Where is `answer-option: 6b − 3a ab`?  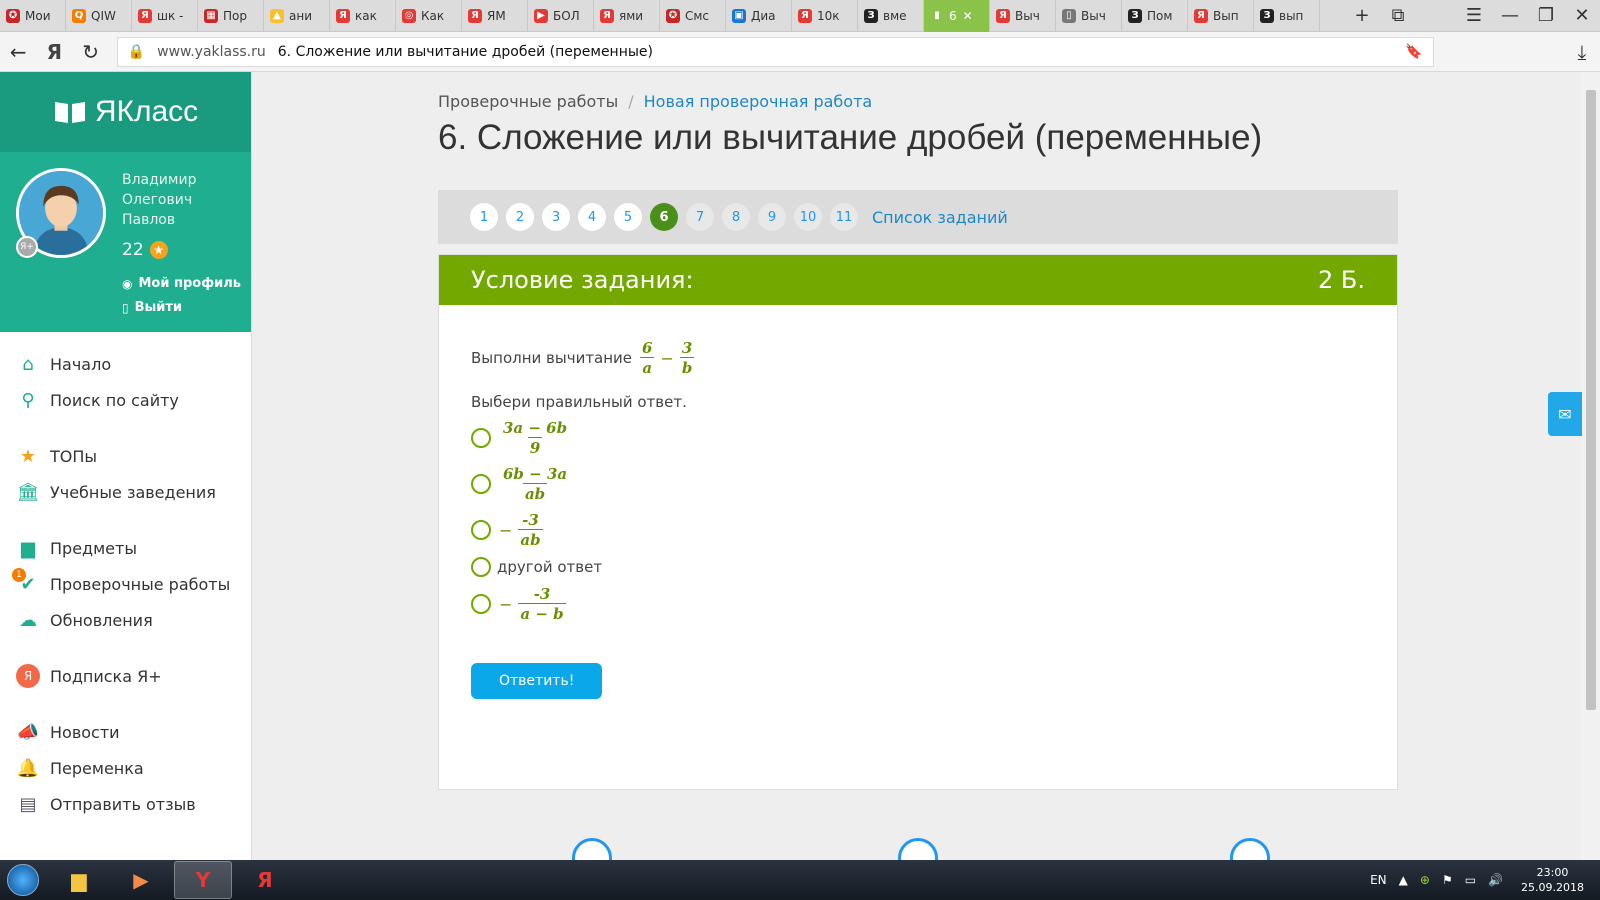 answer-option: 6b − 3a ab is located at coordinates (918, 484).